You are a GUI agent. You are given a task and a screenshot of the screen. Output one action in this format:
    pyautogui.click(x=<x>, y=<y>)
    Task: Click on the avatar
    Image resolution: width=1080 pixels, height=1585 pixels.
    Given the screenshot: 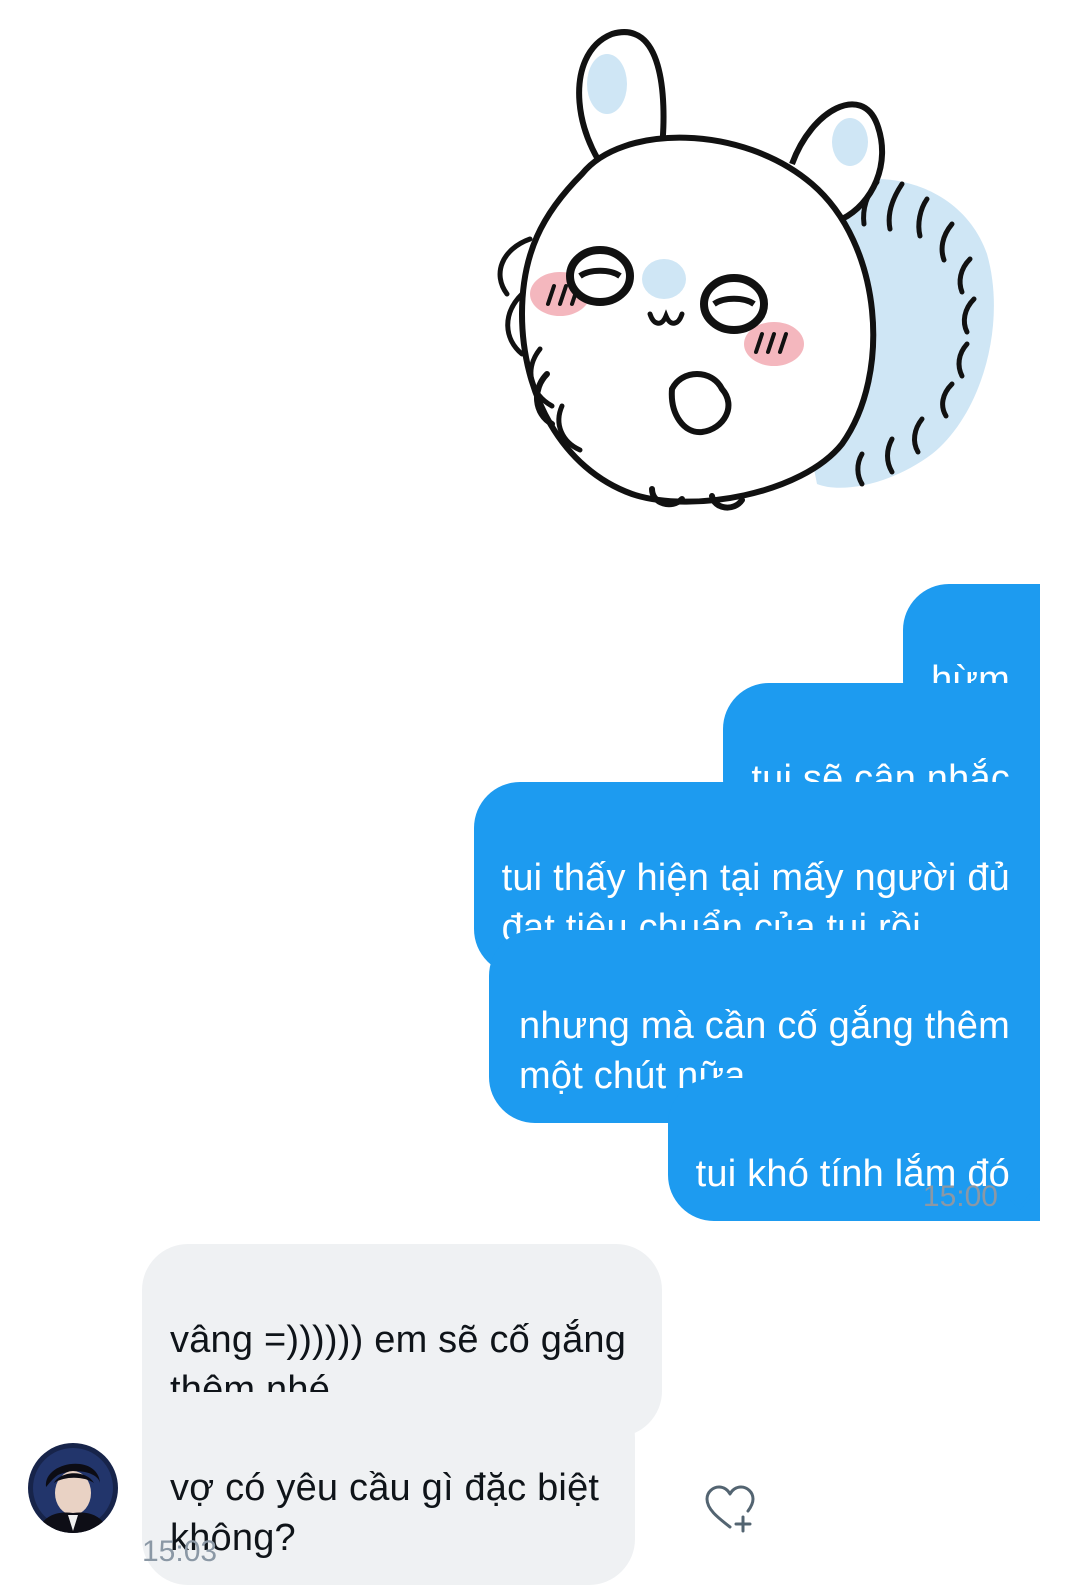 What is the action you would take?
    pyautogui.click(x=73, y=1488)
    